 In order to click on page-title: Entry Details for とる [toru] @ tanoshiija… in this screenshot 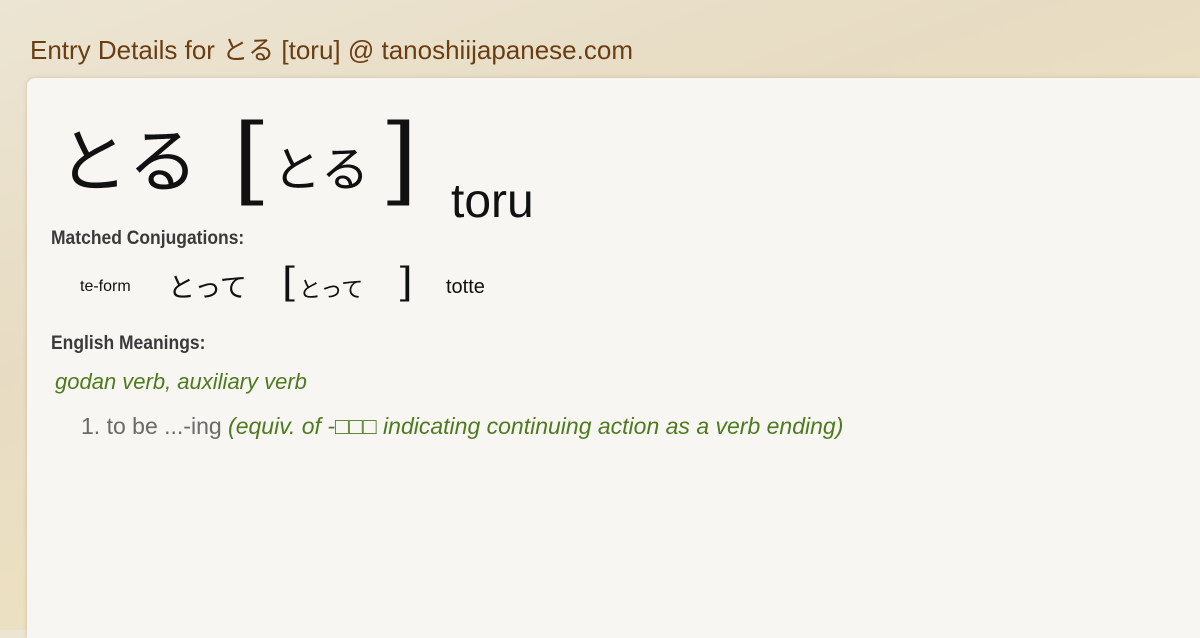, I will do `click(331, 50)`.